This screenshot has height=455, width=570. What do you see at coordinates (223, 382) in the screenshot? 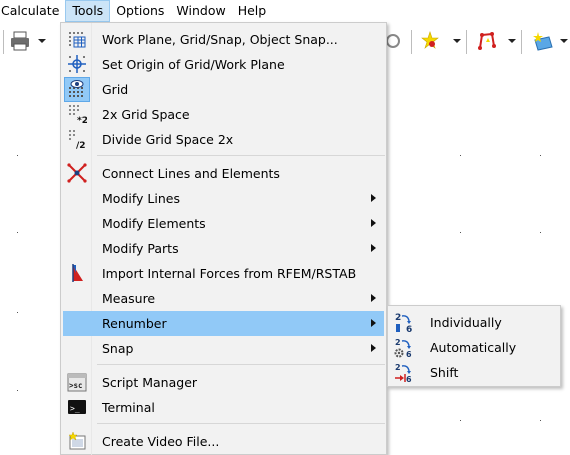
I see `menu-item-script-manager: >sc Script Manager` at bounding box center [223, 382].